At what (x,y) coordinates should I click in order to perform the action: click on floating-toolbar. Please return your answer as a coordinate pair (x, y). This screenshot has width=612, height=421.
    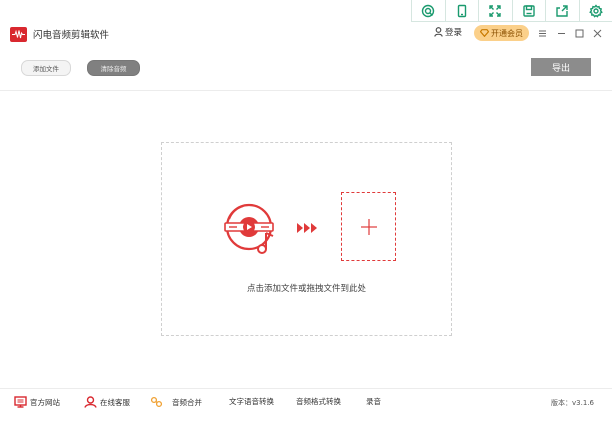
    Looking at the image, I should click on (511, 11).